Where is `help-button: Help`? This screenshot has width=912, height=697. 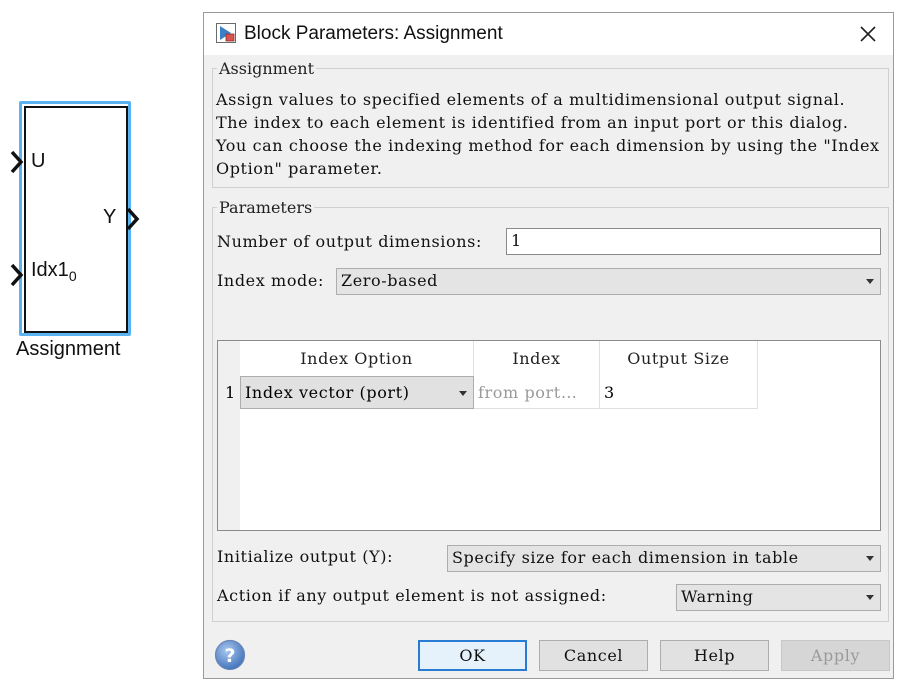 help-button: Help is located at coordinates (714, 655).